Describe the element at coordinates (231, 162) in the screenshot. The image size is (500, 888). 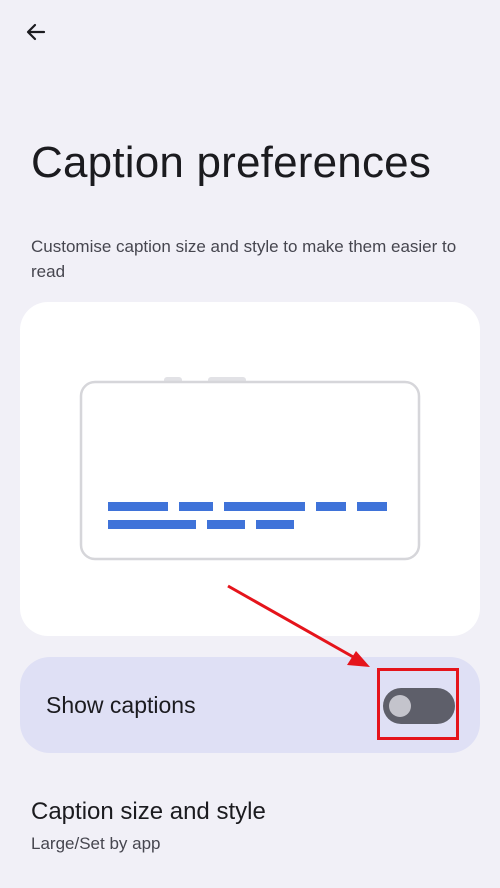
I see `page-title: Caption preferences` at that location.